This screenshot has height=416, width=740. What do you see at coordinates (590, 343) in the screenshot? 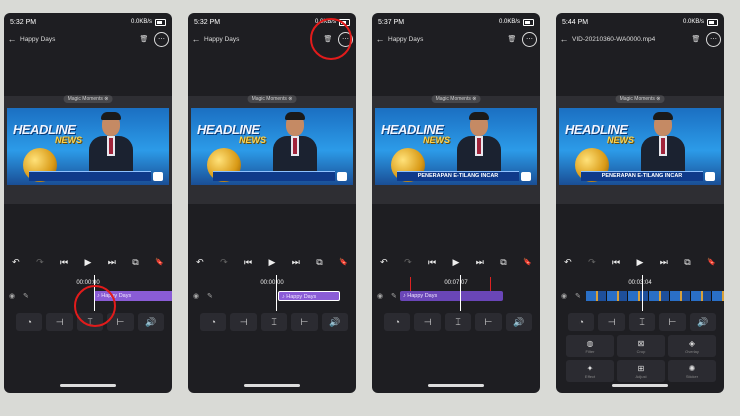
I see `filter-icon: ◍` at bounding box center [590, 343].